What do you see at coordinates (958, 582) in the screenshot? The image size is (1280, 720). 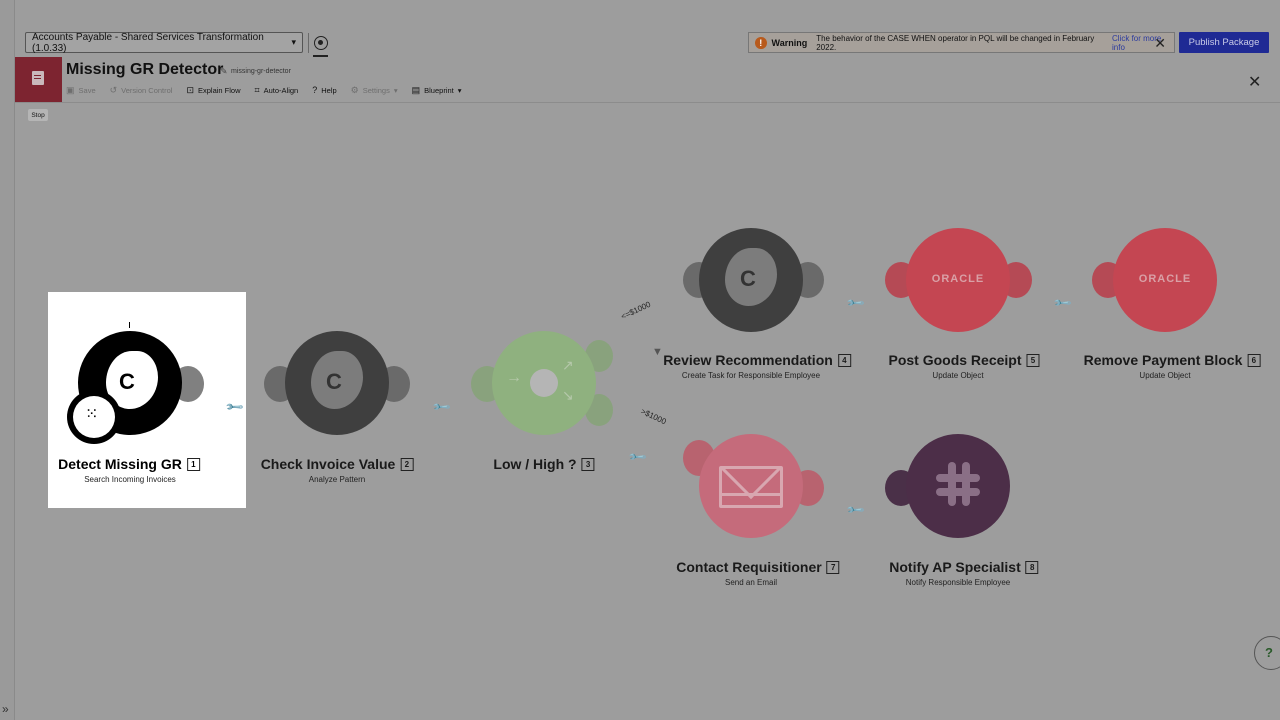 I see `node-8-subtitle: Notify Responsible Employee` at bounding box center [958, 582].